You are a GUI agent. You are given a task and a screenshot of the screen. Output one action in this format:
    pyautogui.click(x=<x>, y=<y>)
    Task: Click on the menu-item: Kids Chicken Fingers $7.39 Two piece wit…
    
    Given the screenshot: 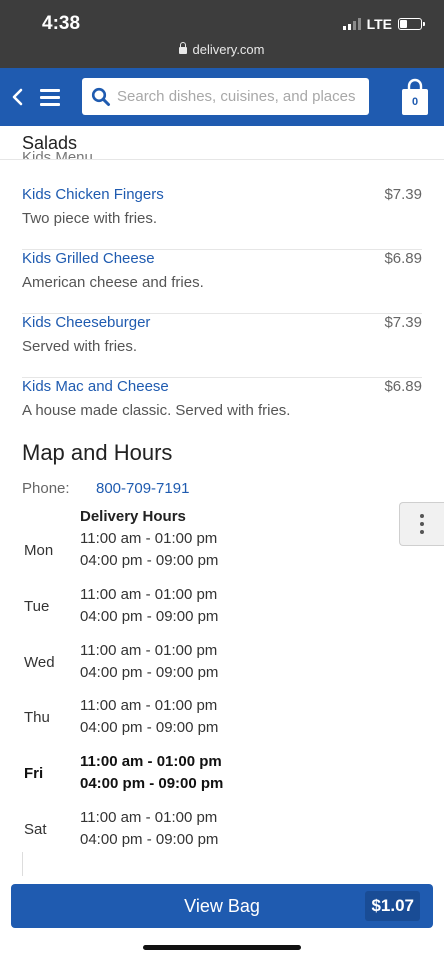 What is the action you would take?
    pyautogui.click(x=222, y=218)
    